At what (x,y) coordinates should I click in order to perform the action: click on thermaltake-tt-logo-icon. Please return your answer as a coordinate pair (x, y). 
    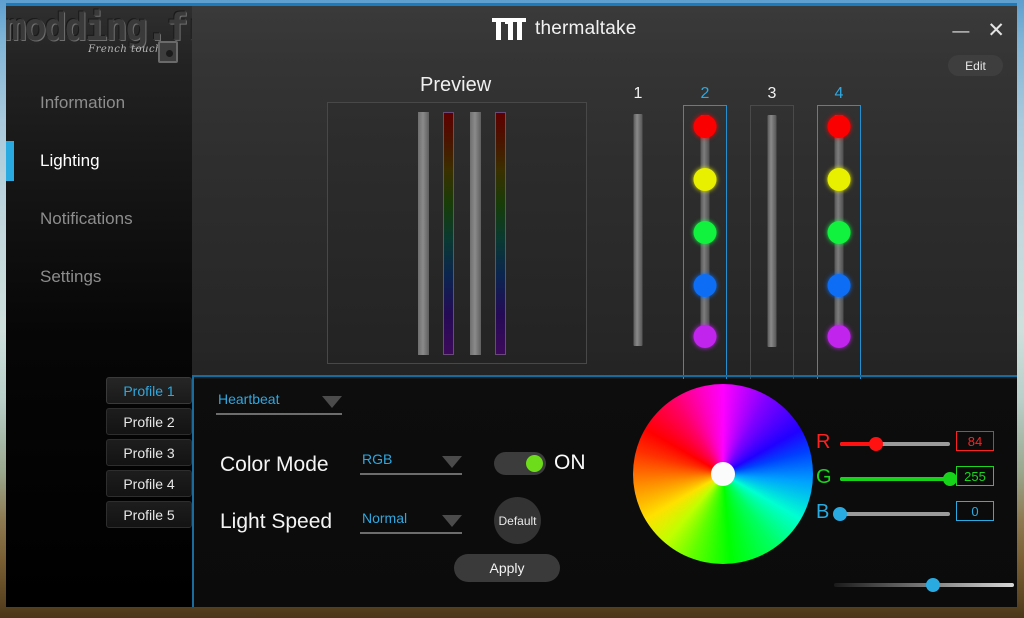
    Looking at the image, I should click on (509, 29).